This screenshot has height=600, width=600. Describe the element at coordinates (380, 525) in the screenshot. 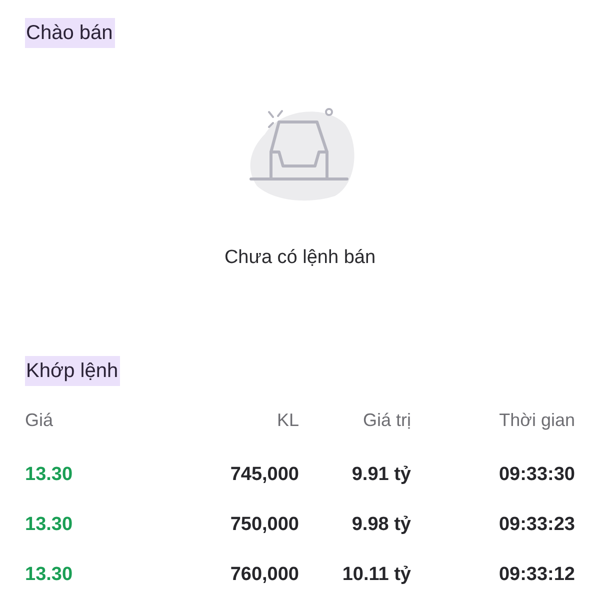

I see `value-cell-text: 9.98 tỷ` at that location.